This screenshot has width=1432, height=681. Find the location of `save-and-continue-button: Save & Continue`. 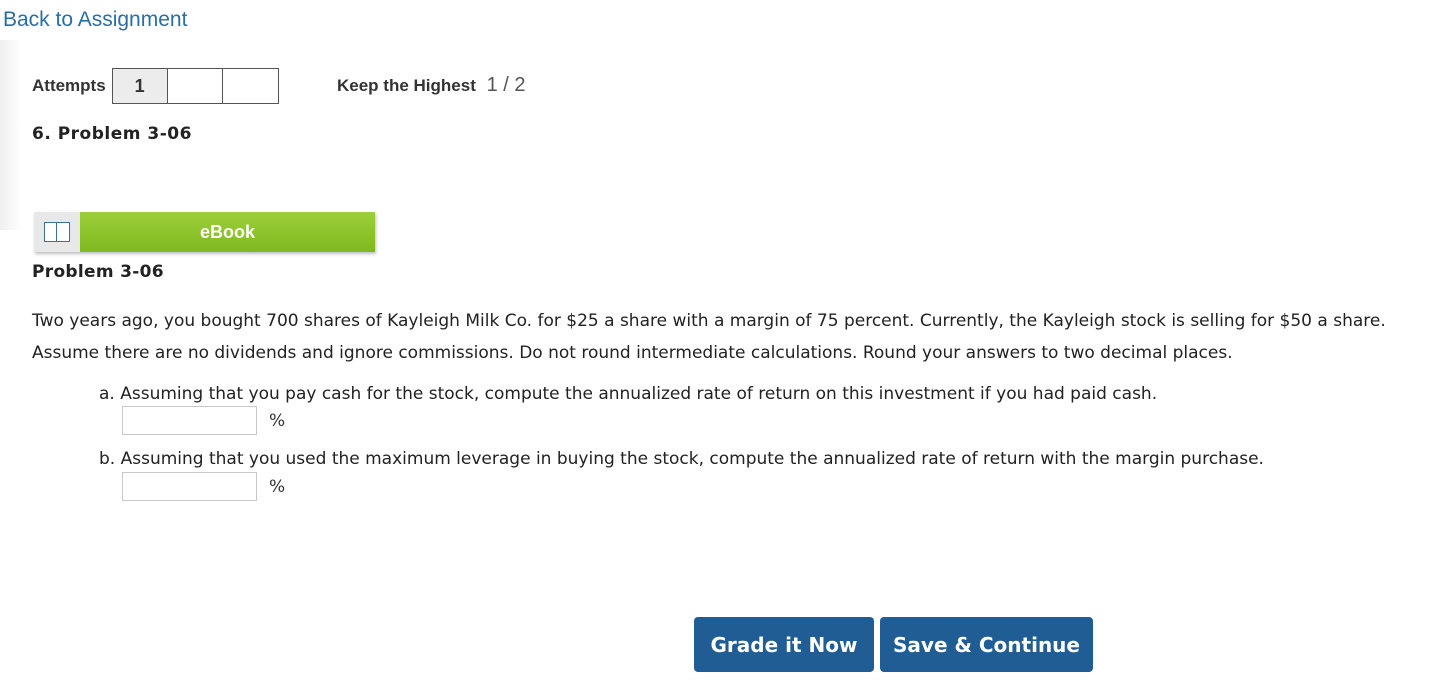

save-and-continue-button: Save & Continue is located at coordinates (986, 644).